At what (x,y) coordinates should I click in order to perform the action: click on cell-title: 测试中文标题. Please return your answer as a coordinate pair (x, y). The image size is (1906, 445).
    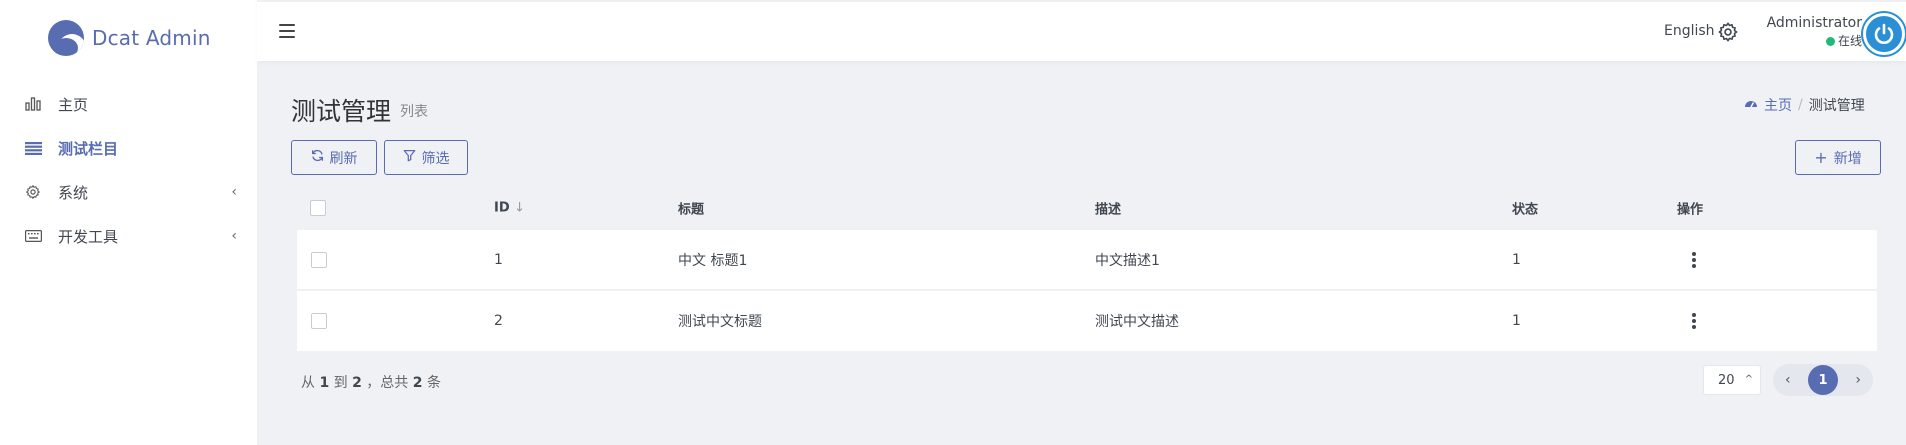
    Looking at the image, I should click on (720, 322).